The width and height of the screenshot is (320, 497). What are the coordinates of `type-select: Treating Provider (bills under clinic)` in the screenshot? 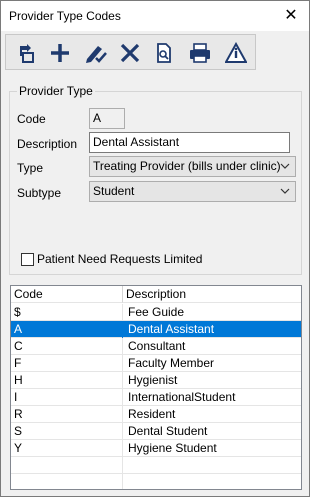 It's located at (192, 166).